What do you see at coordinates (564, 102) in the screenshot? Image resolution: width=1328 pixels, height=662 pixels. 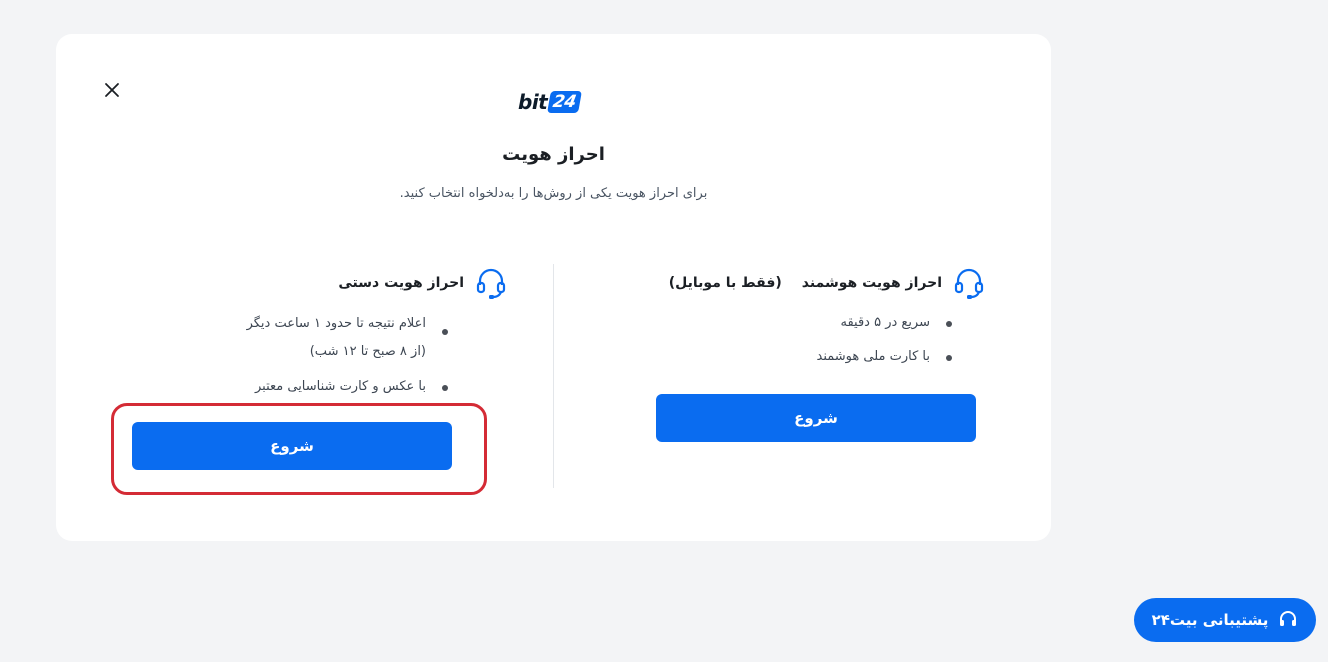 I see `logo-number: 24` at bounding box center [564, 102].